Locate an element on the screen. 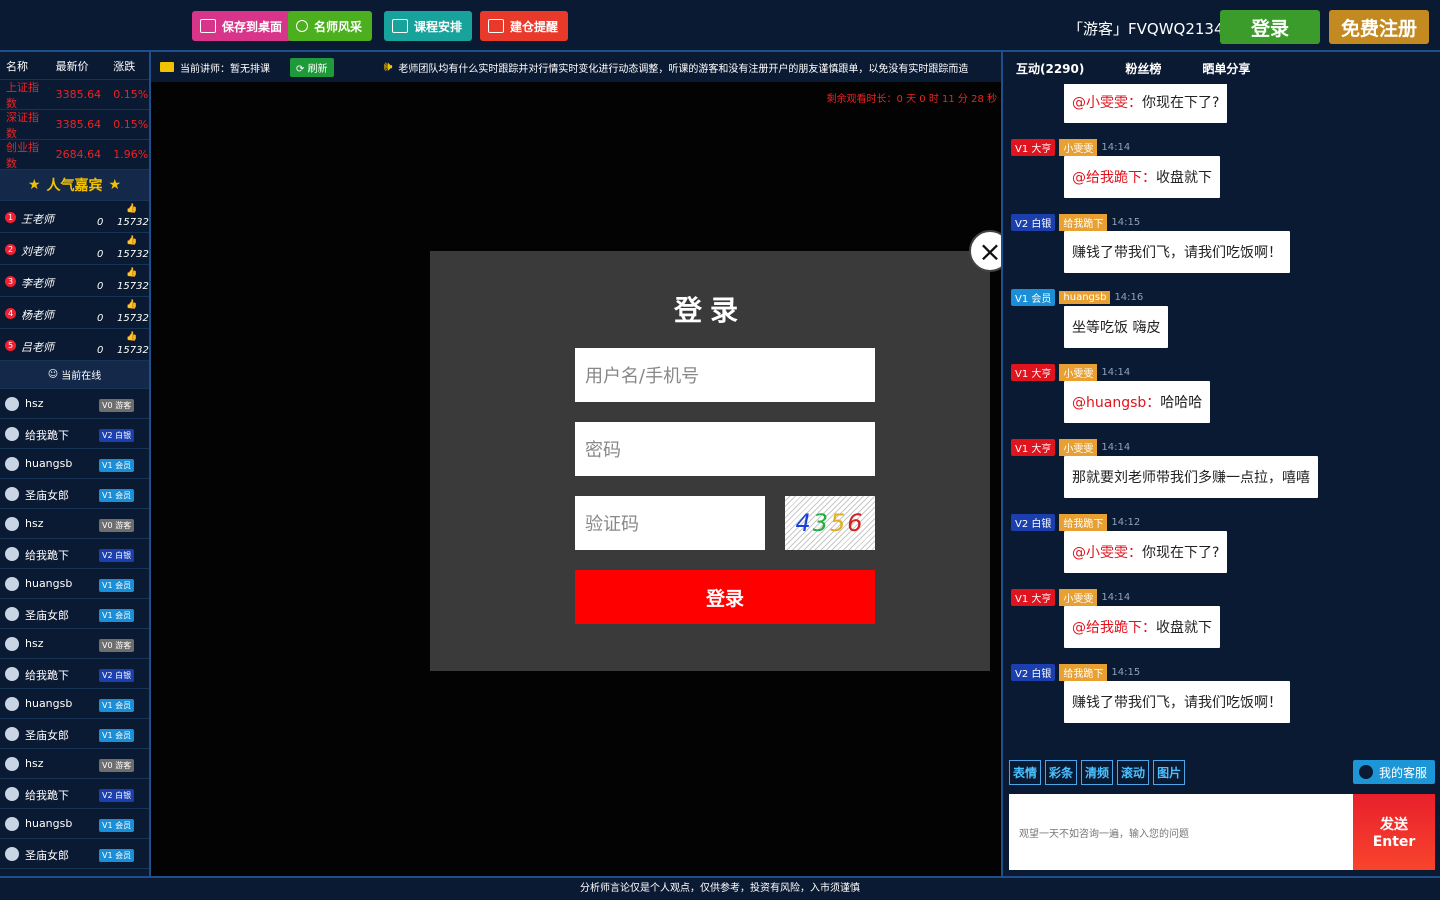 The width and height of the screenshot is (1440, 900). index-name: 上证指数 is located at coordinates (22, 95).